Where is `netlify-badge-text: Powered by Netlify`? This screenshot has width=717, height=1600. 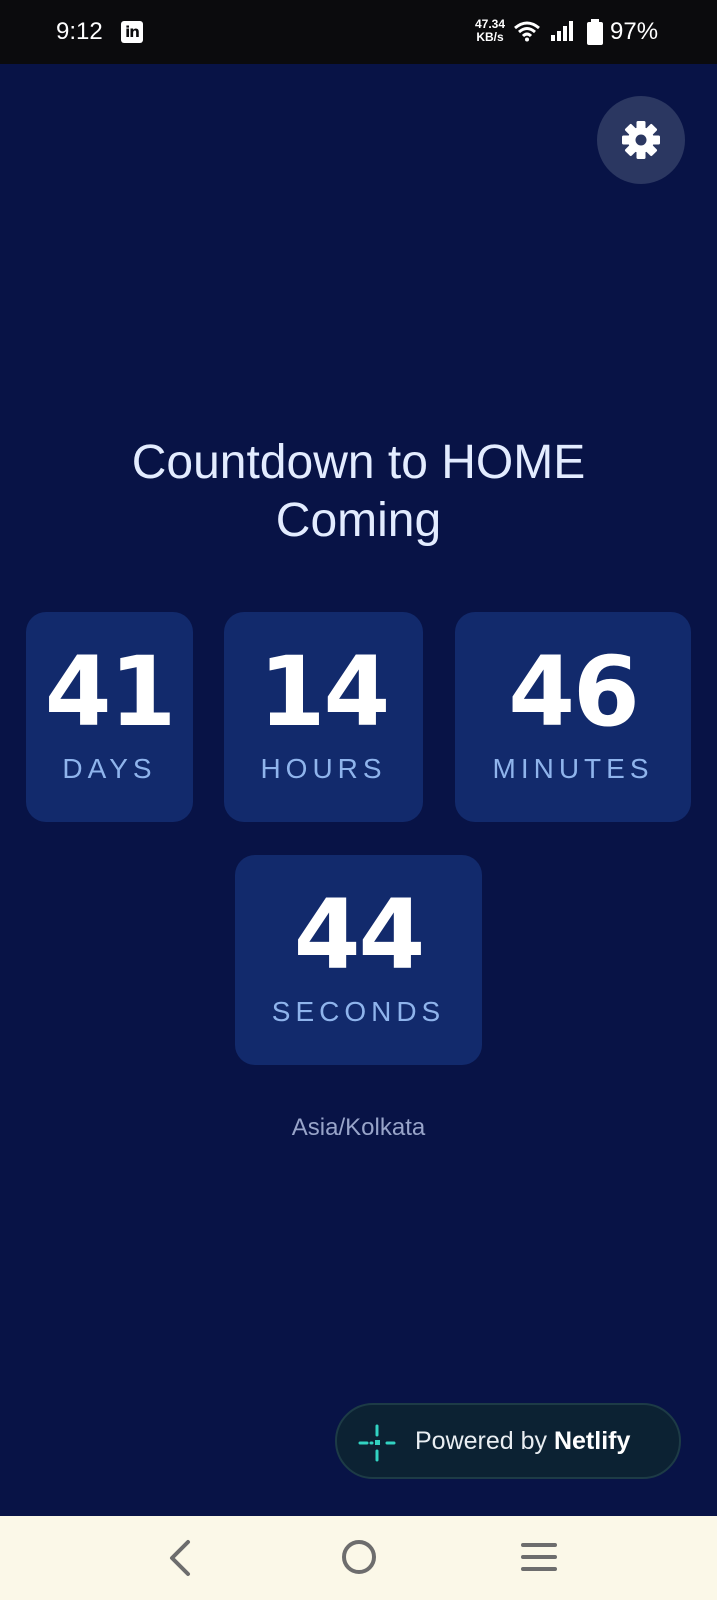 netlify-badge-text: Powered by Netlify is located at coordinates (522, 1441).